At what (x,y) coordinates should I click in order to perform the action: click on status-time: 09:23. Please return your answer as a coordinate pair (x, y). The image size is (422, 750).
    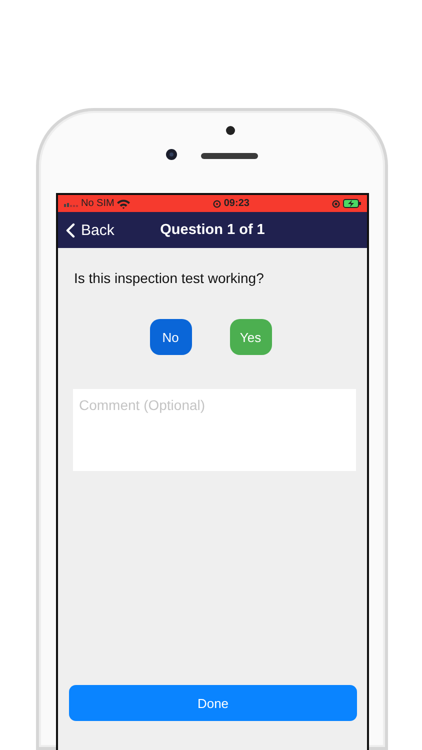
    Looking at the image, I should click on (237, 203).